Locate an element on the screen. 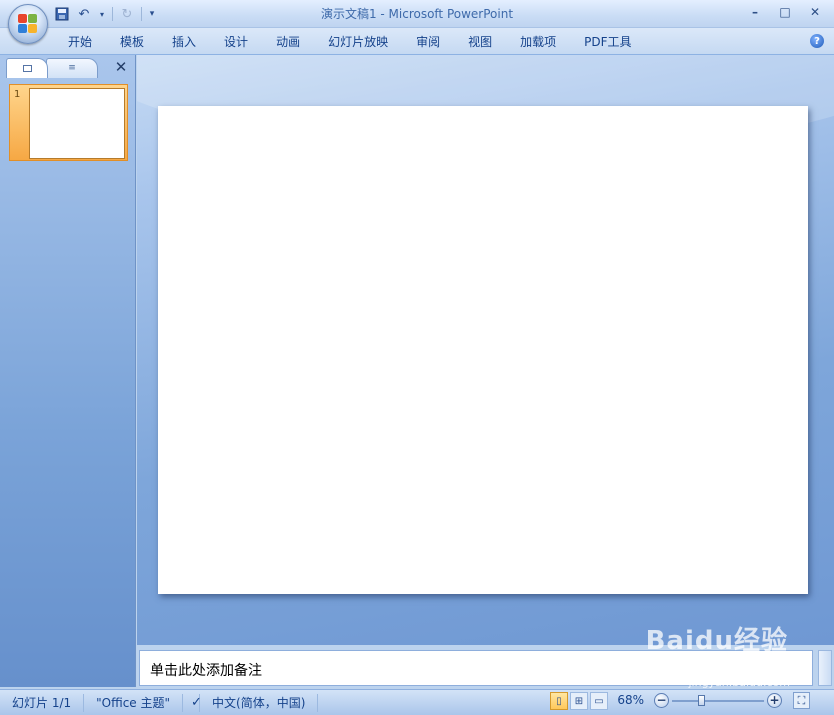 This screenshot has width=834, height=715. tab-review: 审阅 is located at coordinates (428, 42).